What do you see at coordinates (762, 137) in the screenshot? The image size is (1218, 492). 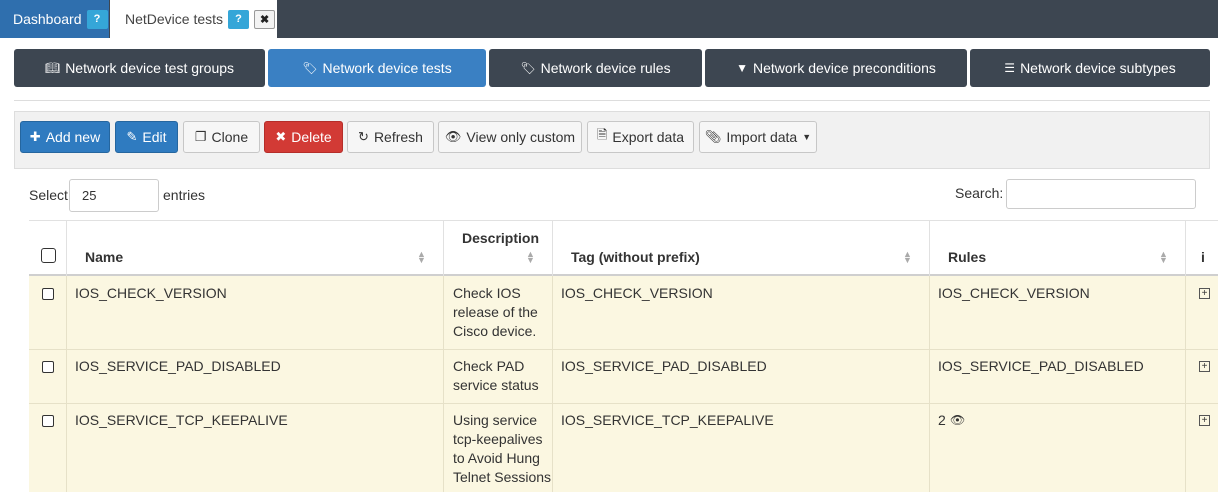 I see `import-label: Import data` at bounding box center [762, 137].